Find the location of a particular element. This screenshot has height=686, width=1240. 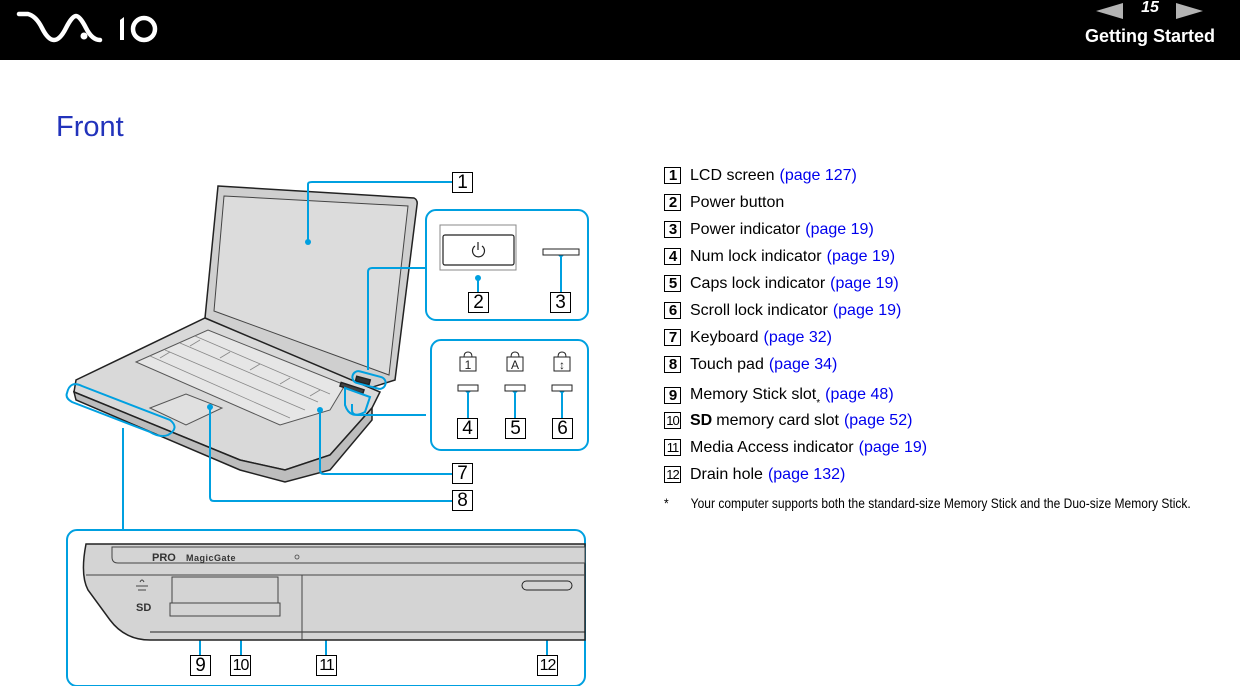

next-page-arrow-icon is located at coordinates (1189, 11).